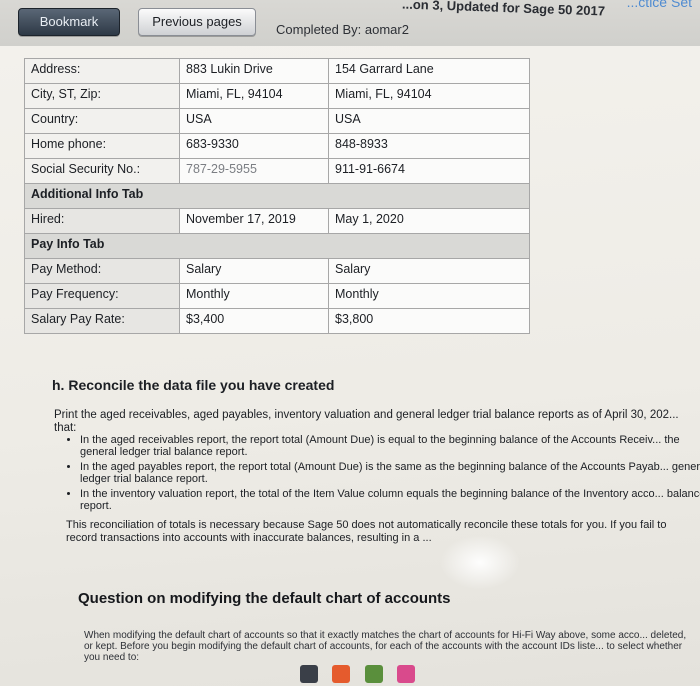 The image size is (700, 686). What do you see at coordinates (102, 71) in the screenshot?
I see `row-label: Address:` at bounding box center [102, 71].